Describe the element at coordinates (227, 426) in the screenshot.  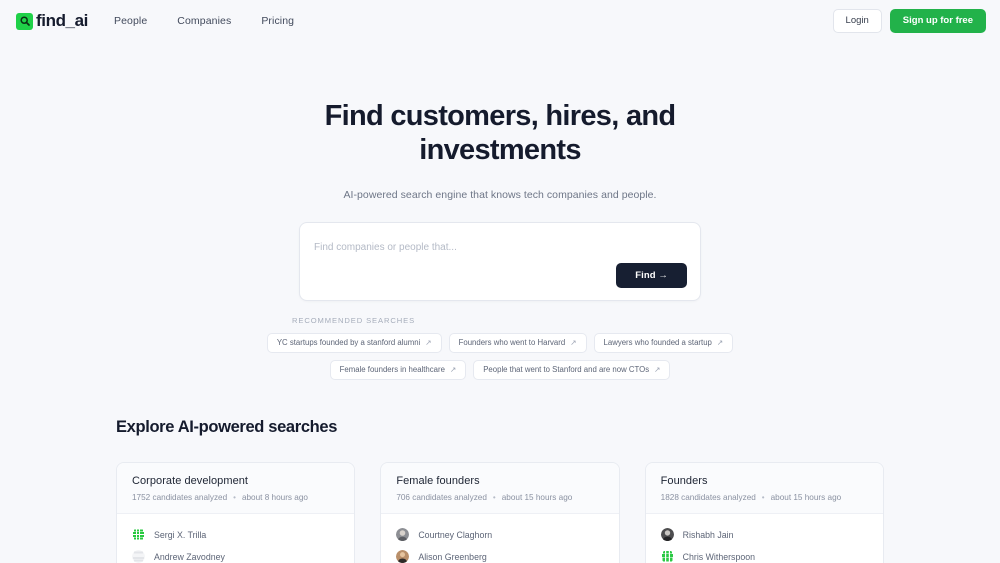
I see `explore-heading: Explore AI-powered searches` at that location.